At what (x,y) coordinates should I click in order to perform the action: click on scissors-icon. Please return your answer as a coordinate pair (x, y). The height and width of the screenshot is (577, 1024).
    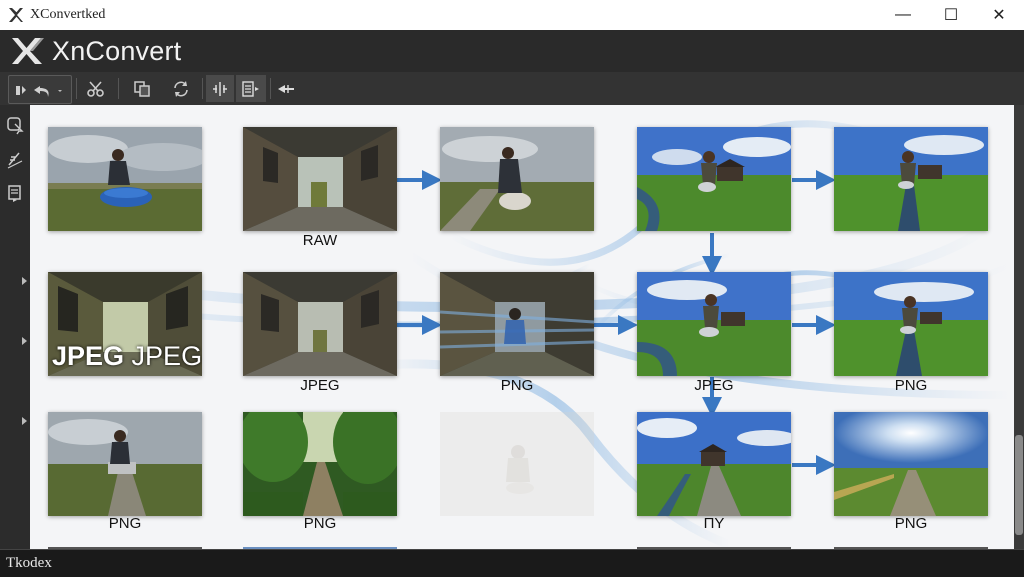
    Looking at the image, I should click on (95, 88).